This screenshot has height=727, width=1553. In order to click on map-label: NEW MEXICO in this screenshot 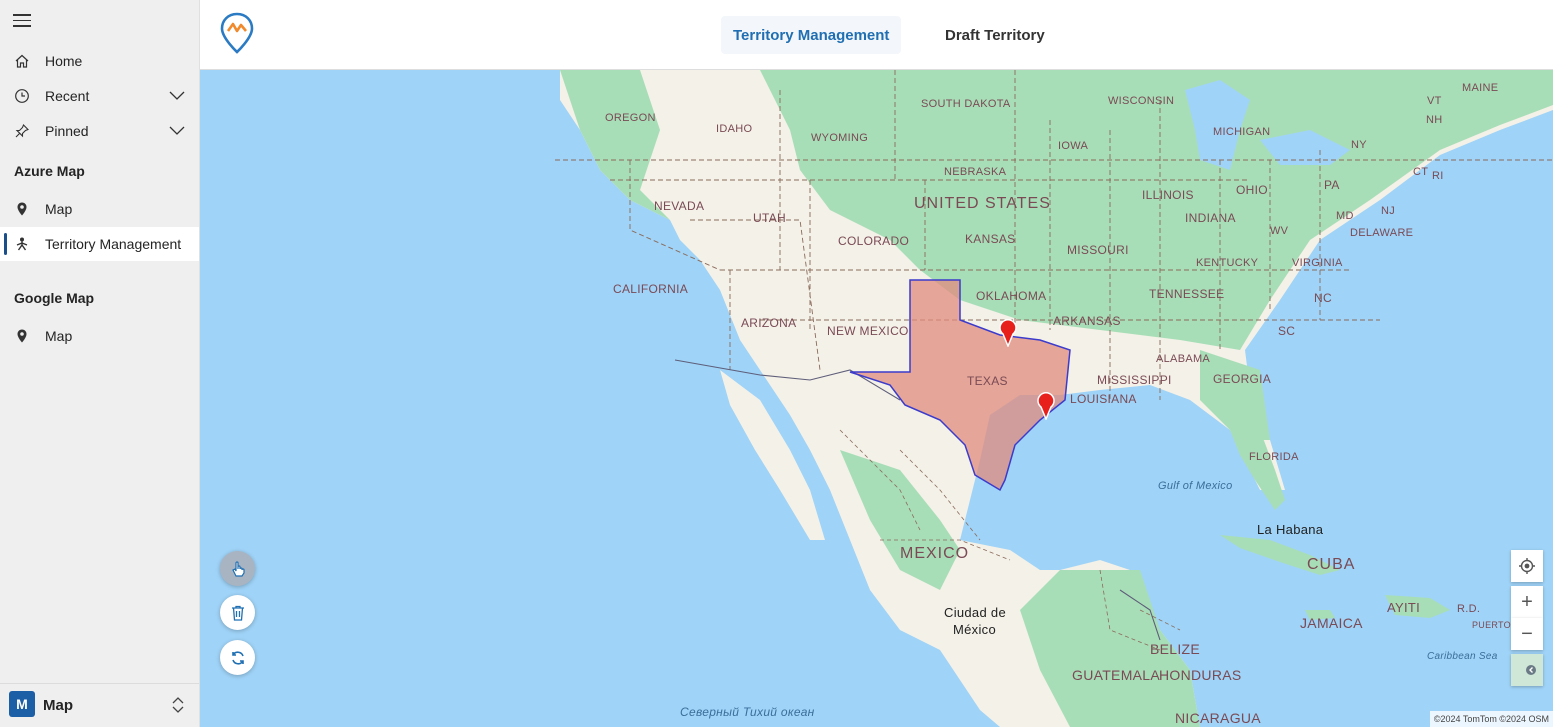, I will do `click(868, 331)`.